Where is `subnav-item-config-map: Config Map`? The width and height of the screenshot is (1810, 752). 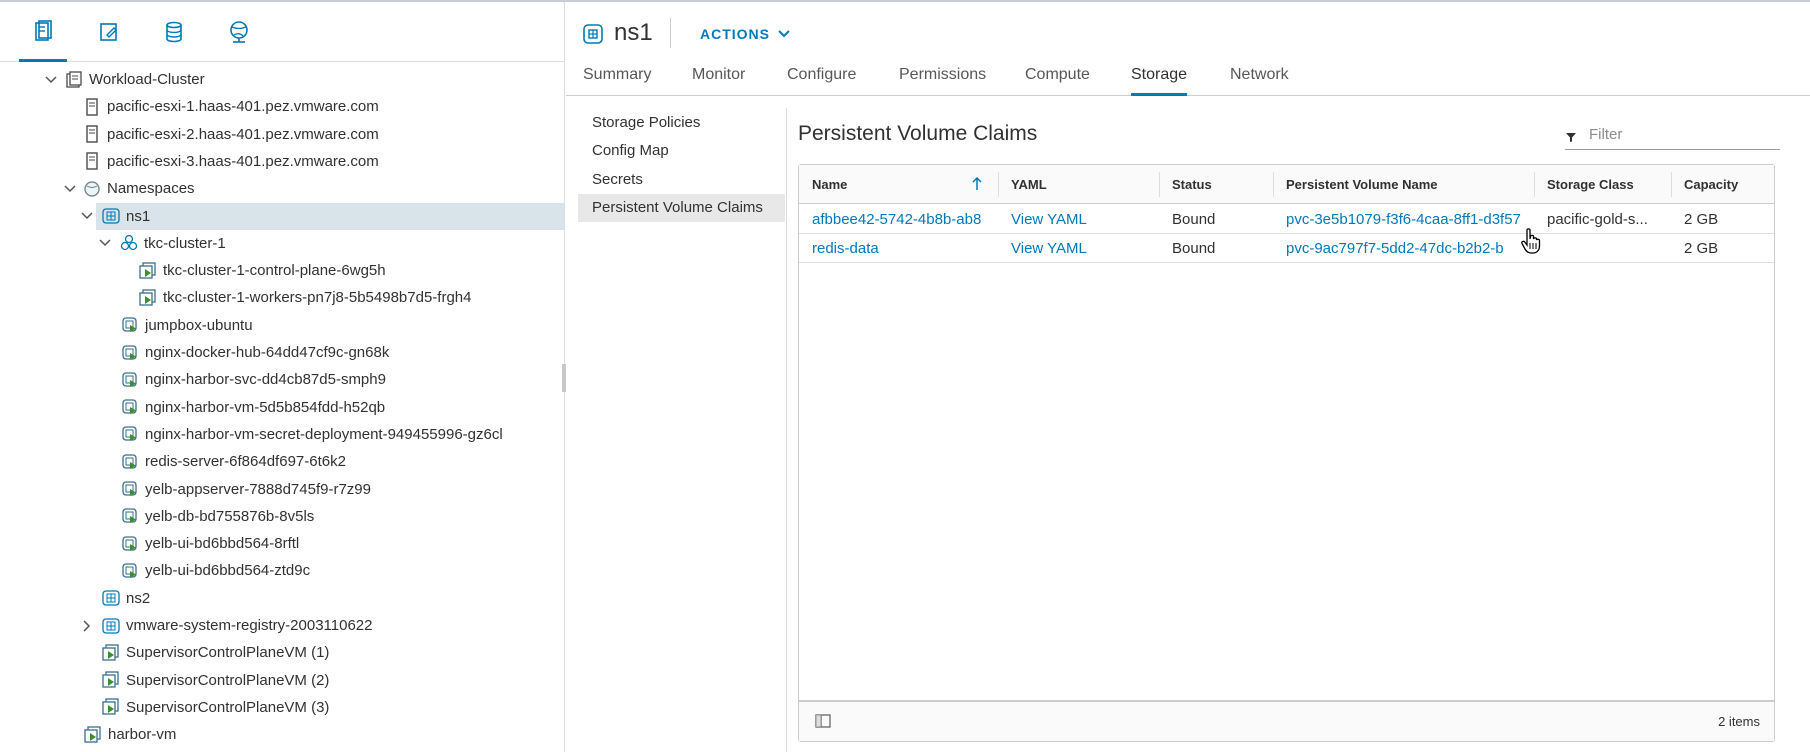
subnav-item-config-map: Config Map is located at coordinates (681, 151).